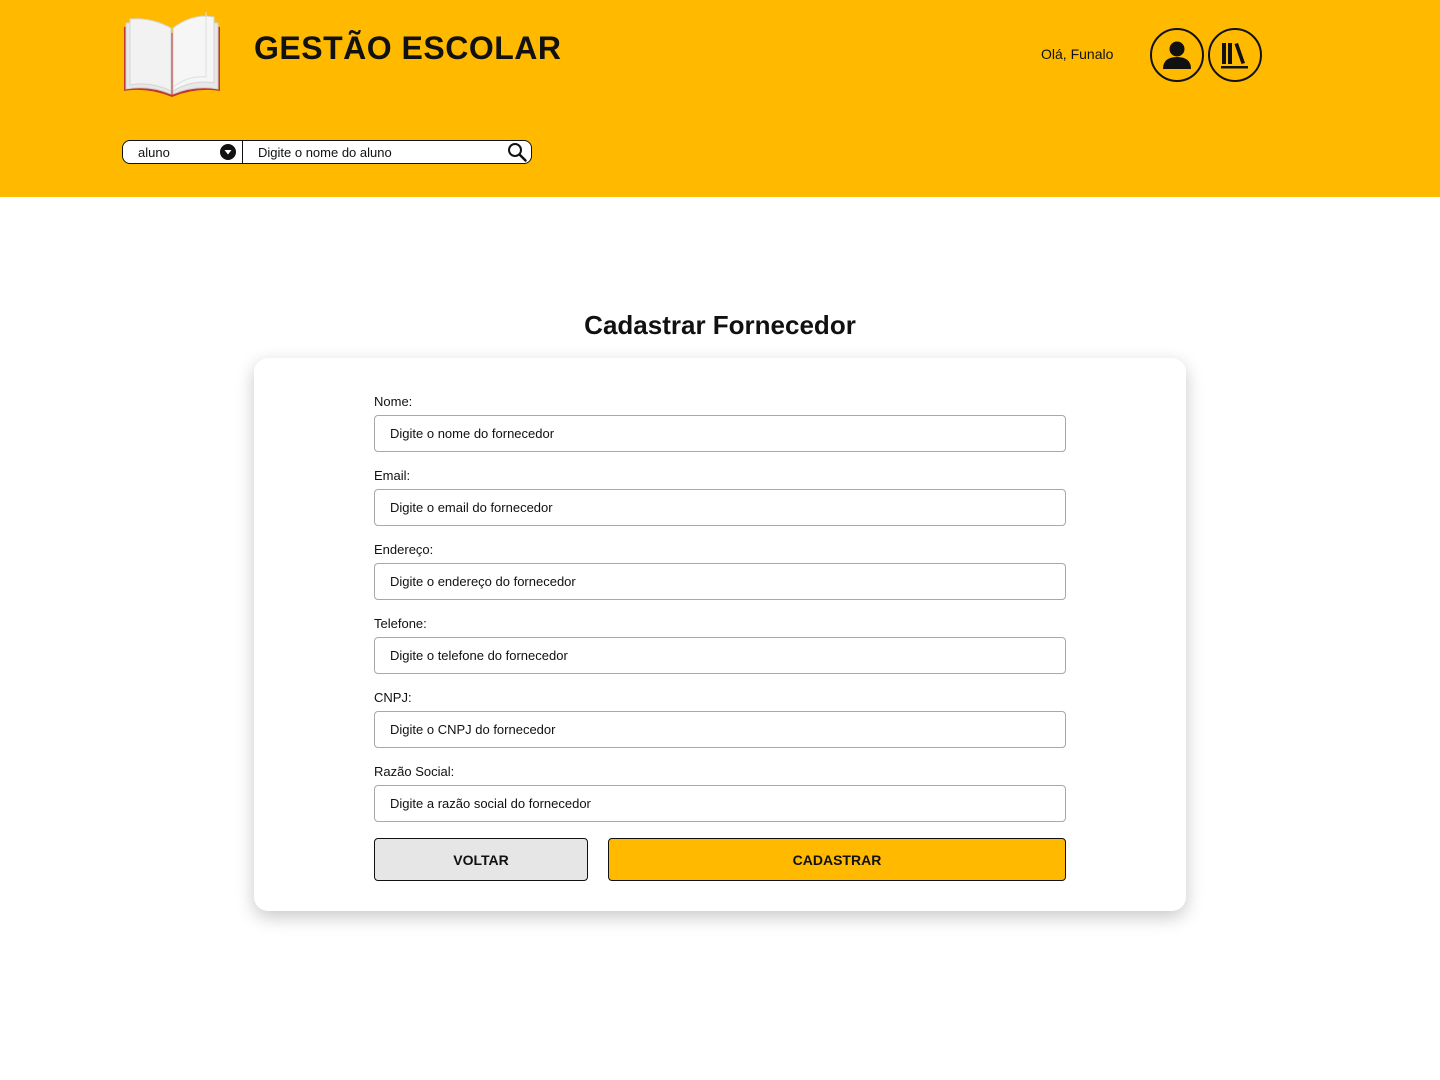 The width and height of the screenshot is (1440, 1080). I want to click on back-button: VOLTAR, so click(481, 859).